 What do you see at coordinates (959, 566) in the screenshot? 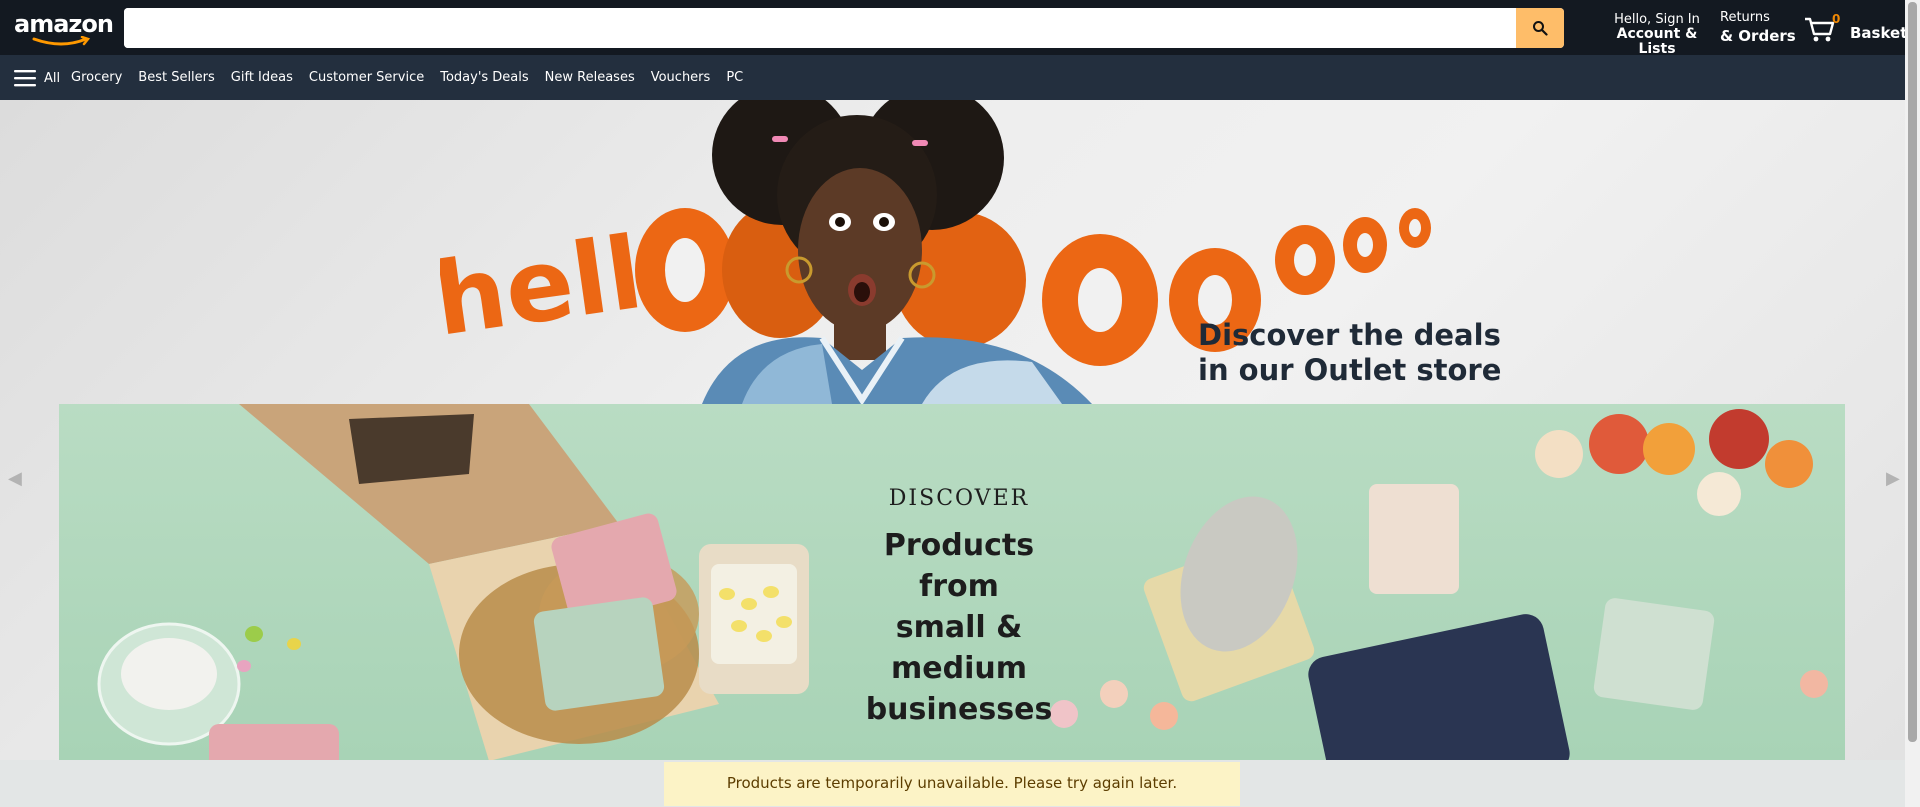
I see `banner-title-line-1: Products from` at bounding box center [959, 566].